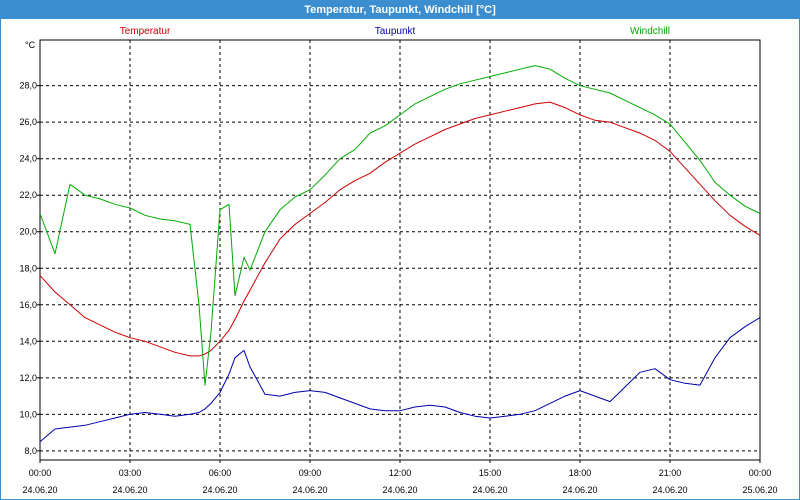  What do you see at coordinates (28, 305) in the screenshot?
I see `y-tick-label: 16,0` at bounding box center [28, 305].